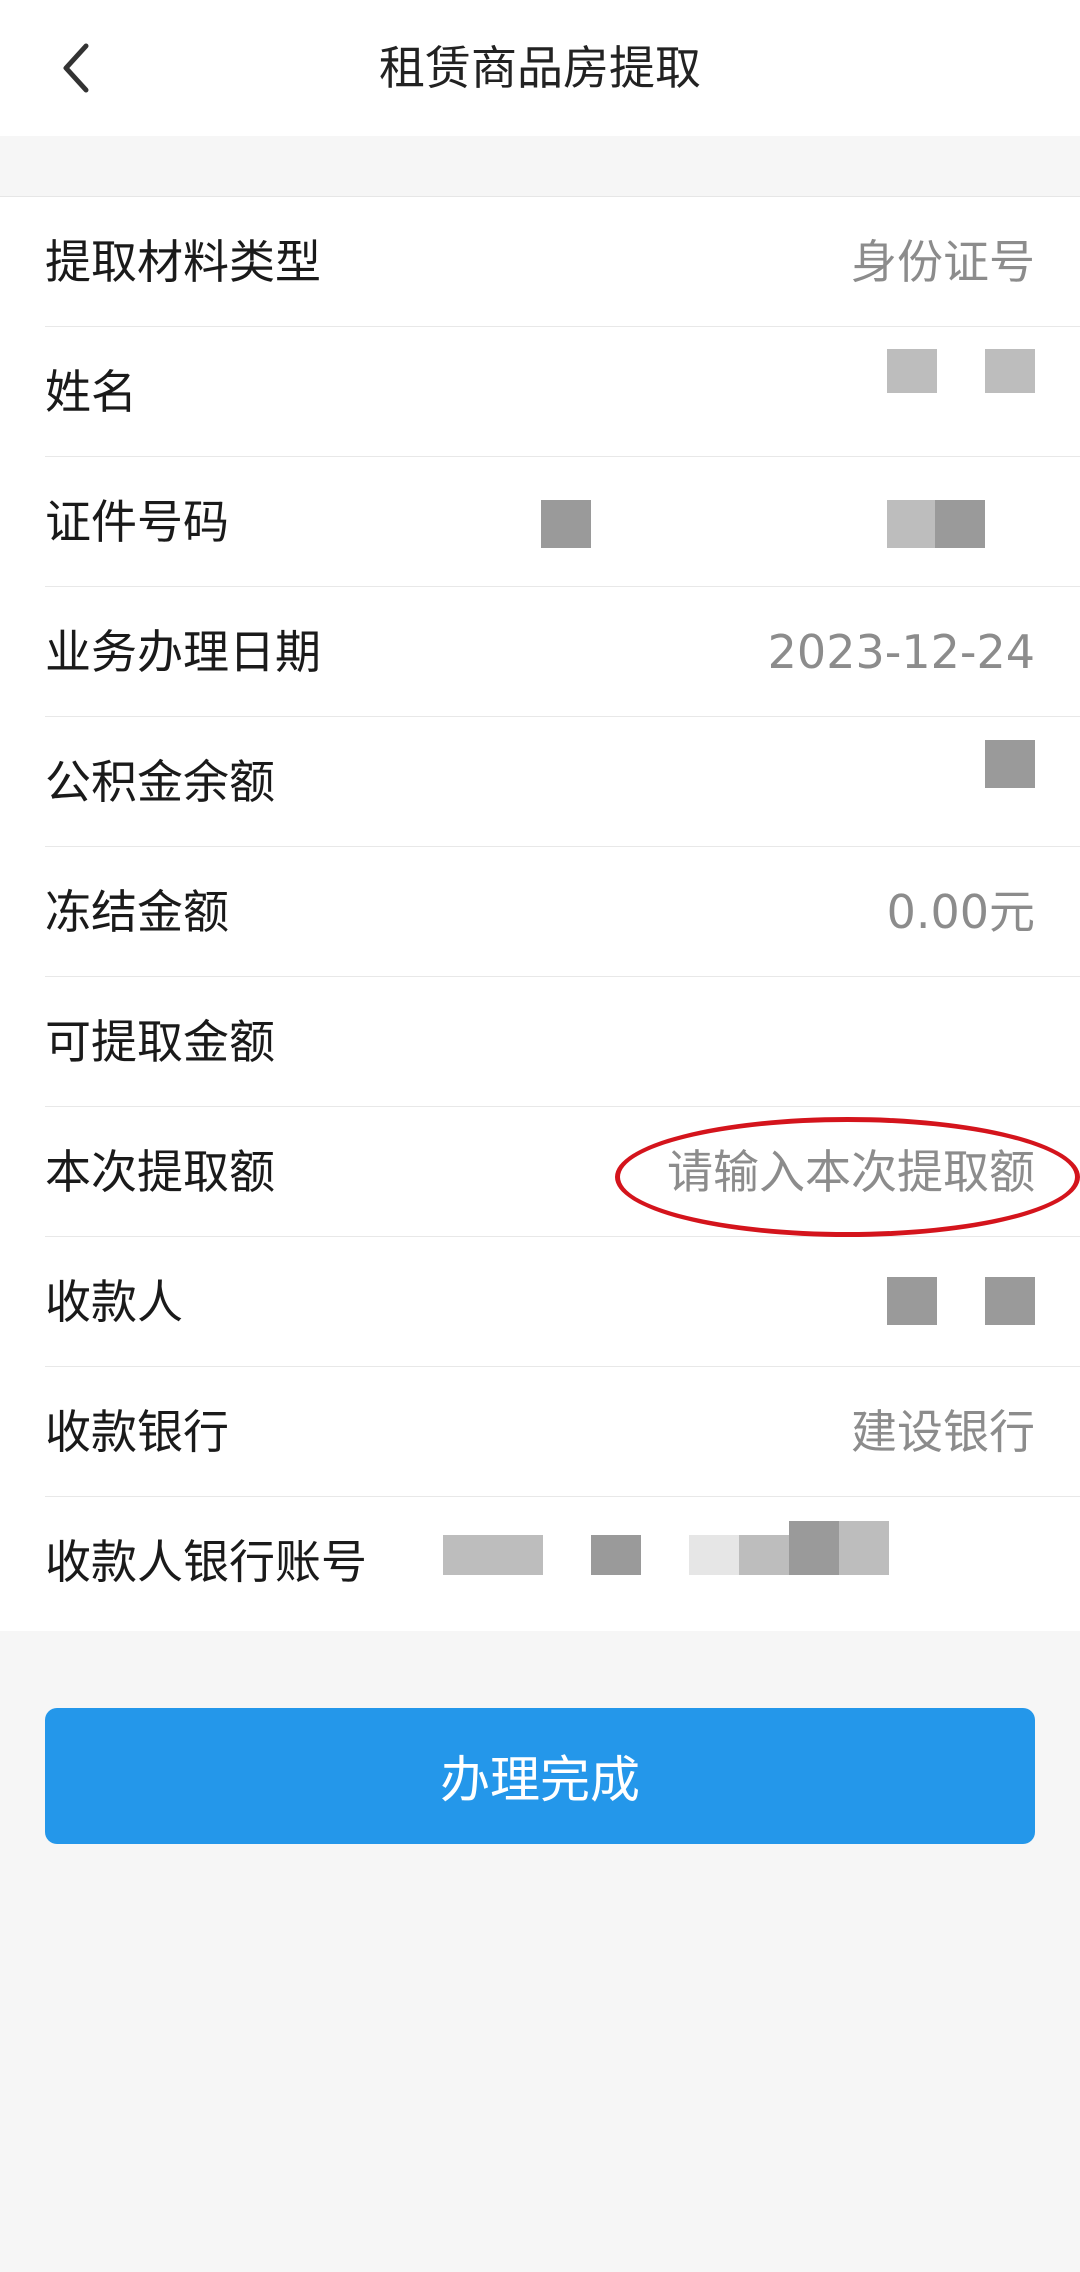 The height and width of the screenshot is (2272, 1080). I want to click on business-date-label: 业务办理日期, so click(183, 652).